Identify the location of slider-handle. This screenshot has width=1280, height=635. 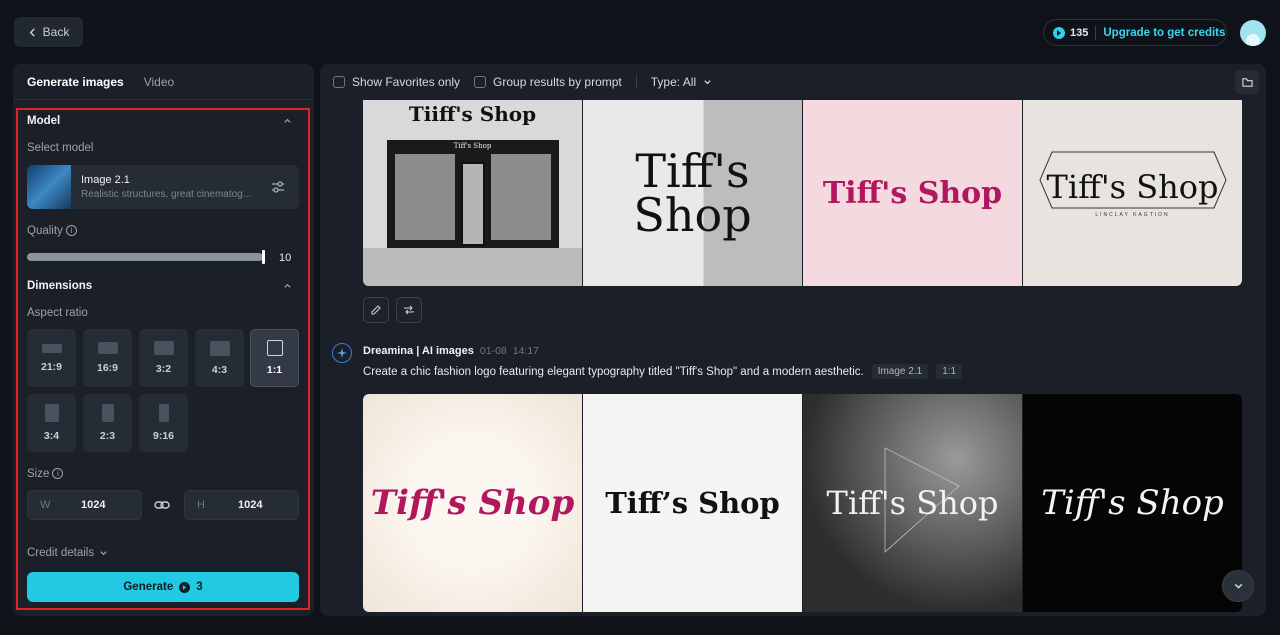
(263, 257).